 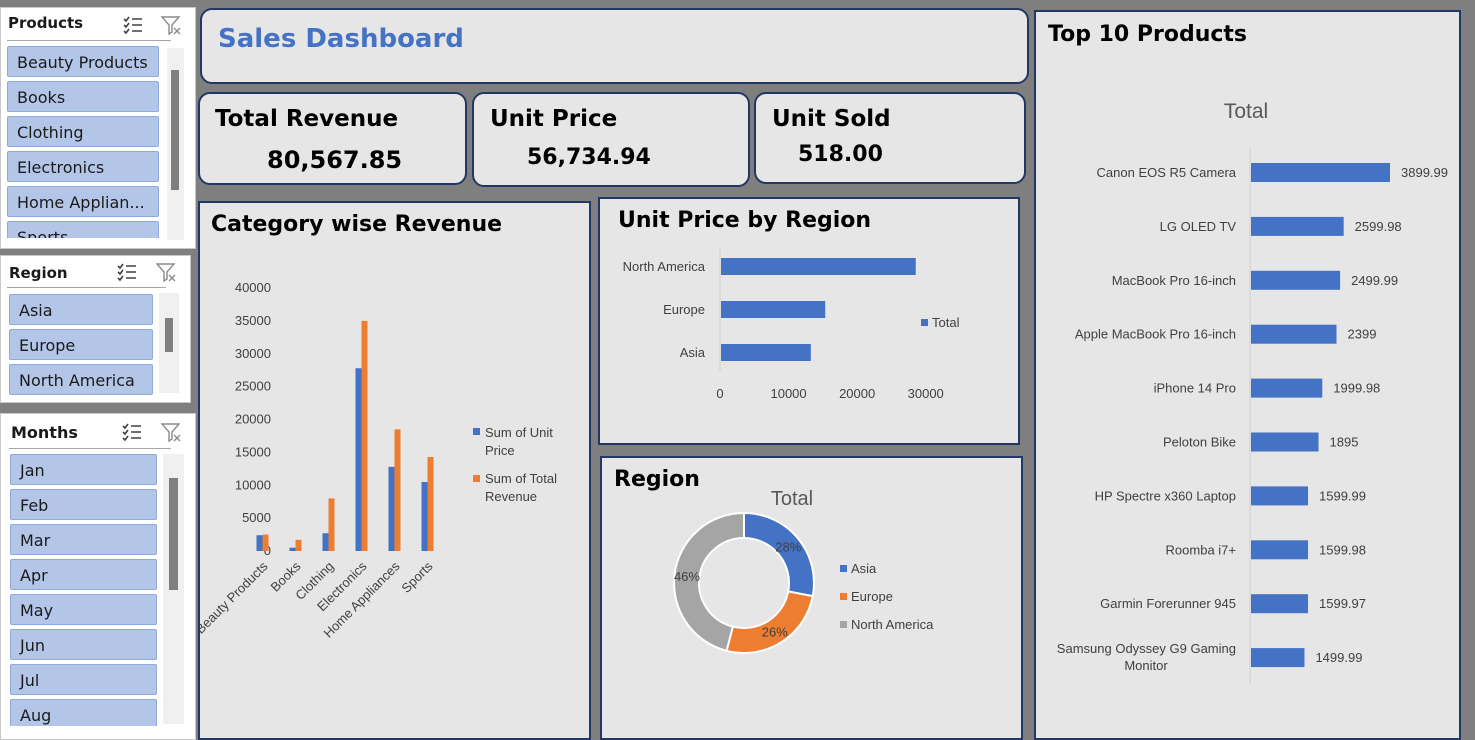 What do you see at coordinates (1424, 172) in the screenshot?
I see `data-label: 3899.99` at bounding box center [1424, 172].